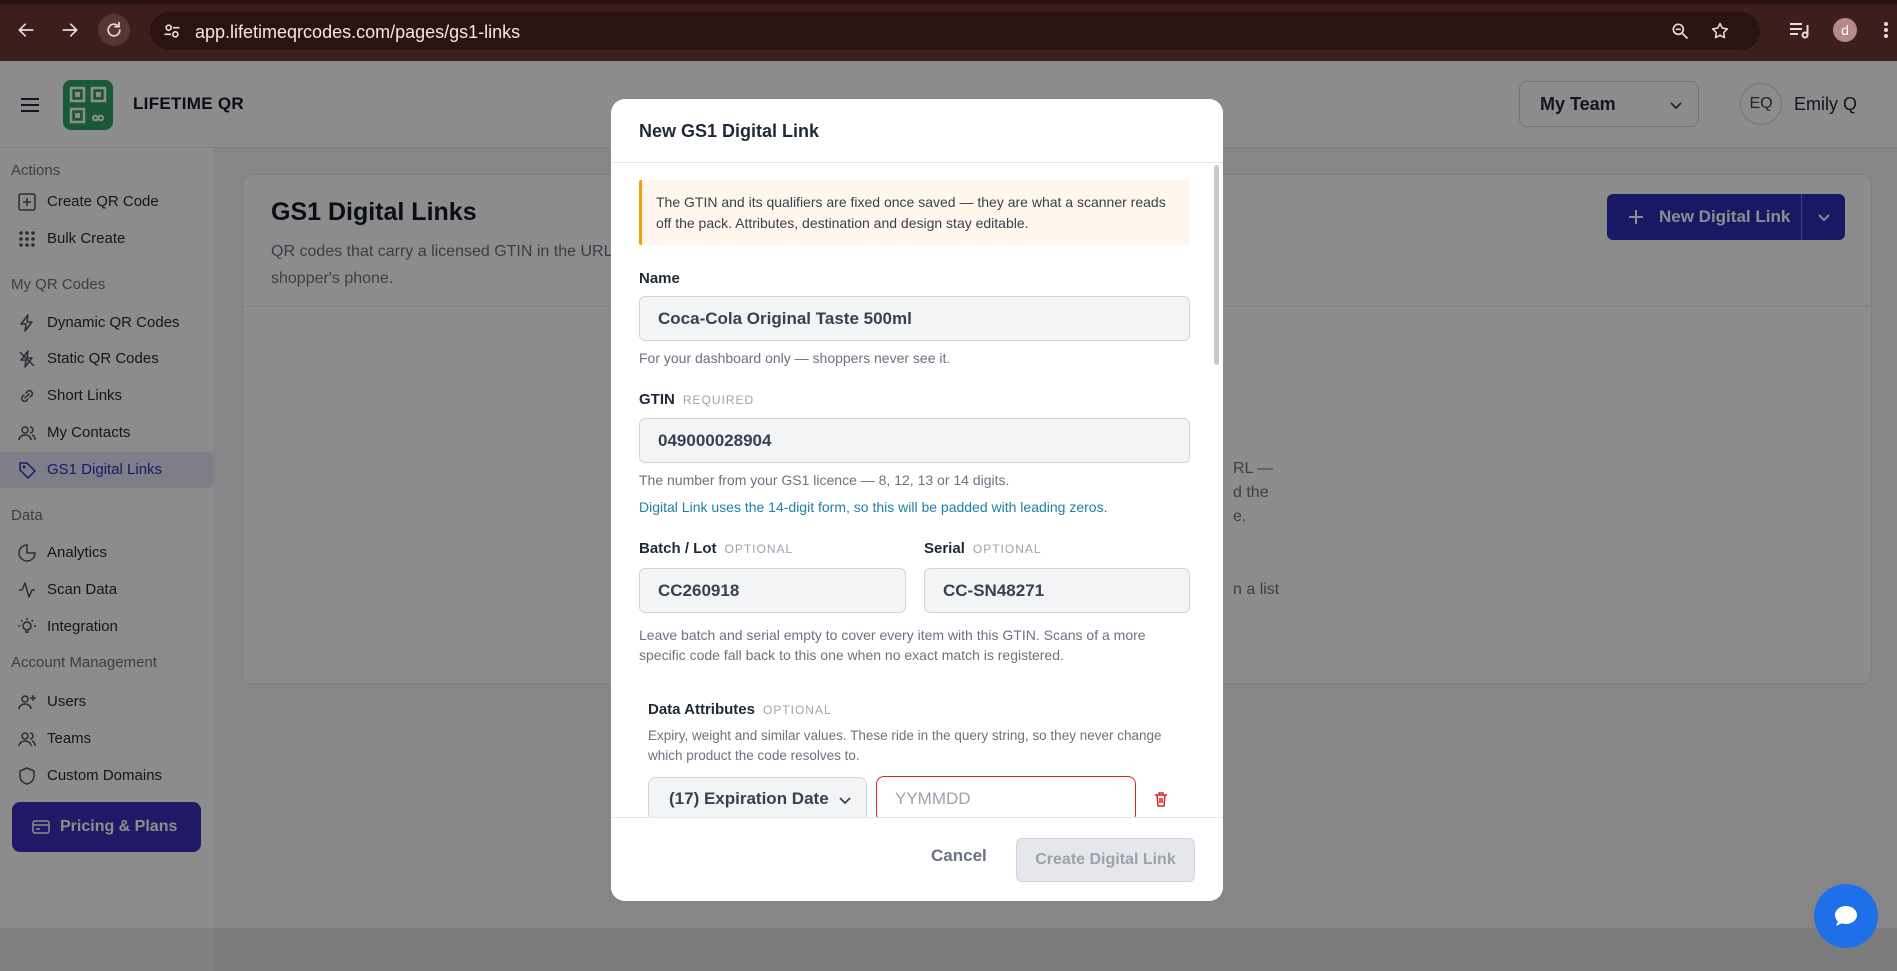 Image resolution: width=1897 pixels, height=971 pixels. What do you see at coordinates (955, 31) in the screenshot?
I see `address-bar: app.lifetimeqrcodes.com/pages/gs1-links` at bounding box center [955, 31].